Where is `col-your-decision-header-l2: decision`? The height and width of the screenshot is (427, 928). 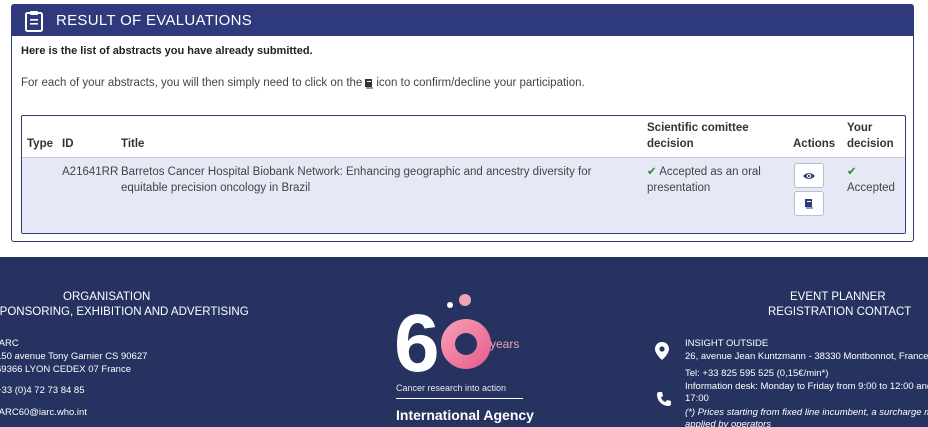 col-your-decision-header-l2: decision is located at coordinates (870, 144).